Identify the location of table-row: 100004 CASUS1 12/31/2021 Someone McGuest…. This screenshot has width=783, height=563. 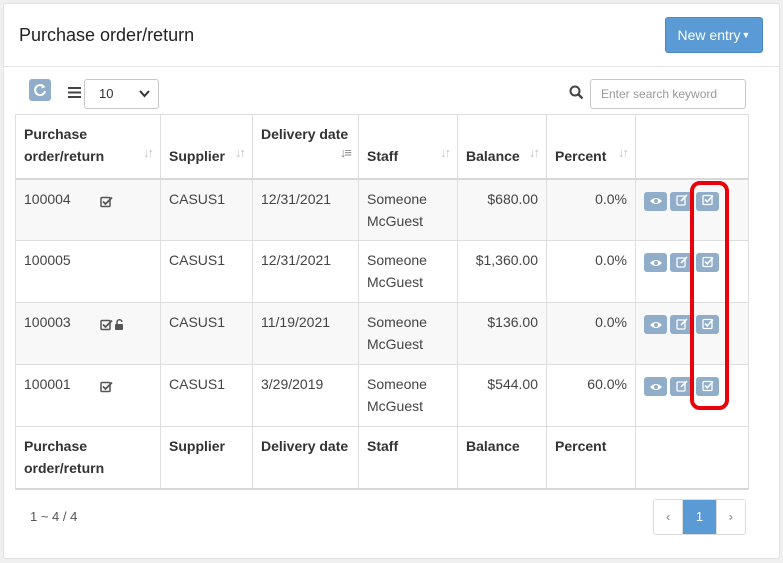
(382, 209).